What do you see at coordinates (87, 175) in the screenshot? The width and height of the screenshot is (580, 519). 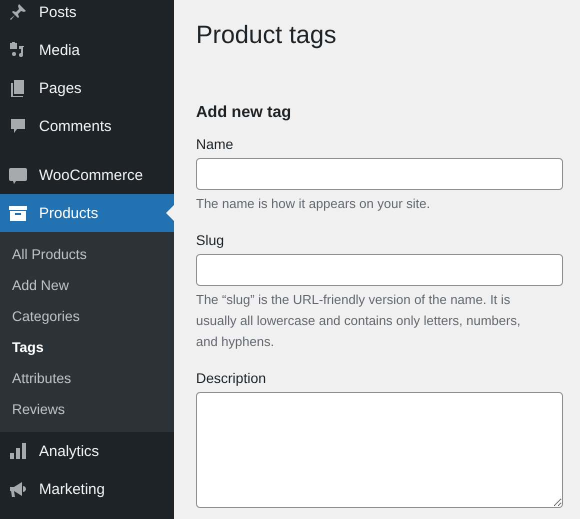 I see `sidebar-item: WooCommerce` at bounding box center [87, 175].